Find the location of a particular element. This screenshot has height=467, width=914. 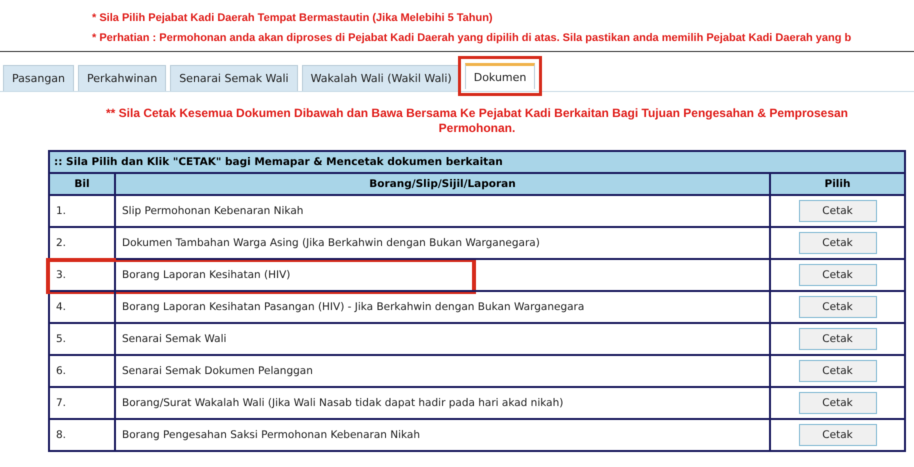

table-cell: 5. is located at coordinates (83, 338).